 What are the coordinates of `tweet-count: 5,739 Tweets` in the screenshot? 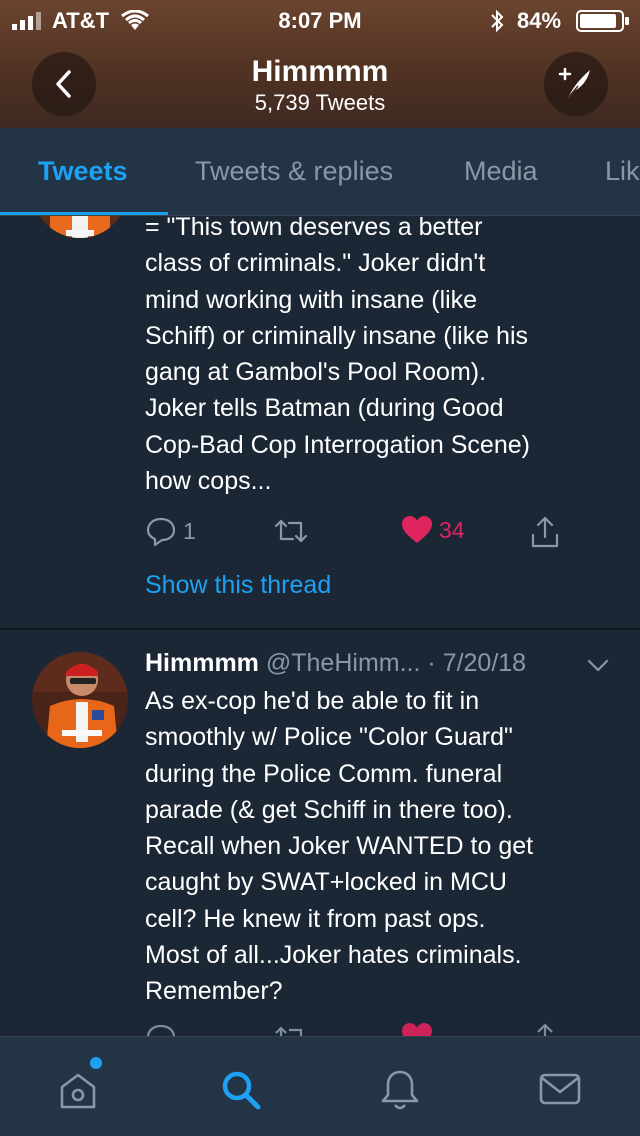 It's located at (320, 102).